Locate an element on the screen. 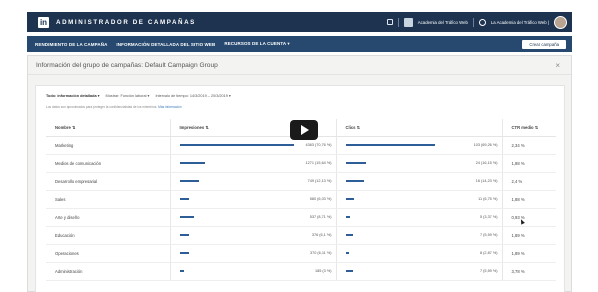 Image resolution: width=598 pixels, height=292 pixels. impressions-value: 4363 (70,76 %) is located at coordinates (318, 145).